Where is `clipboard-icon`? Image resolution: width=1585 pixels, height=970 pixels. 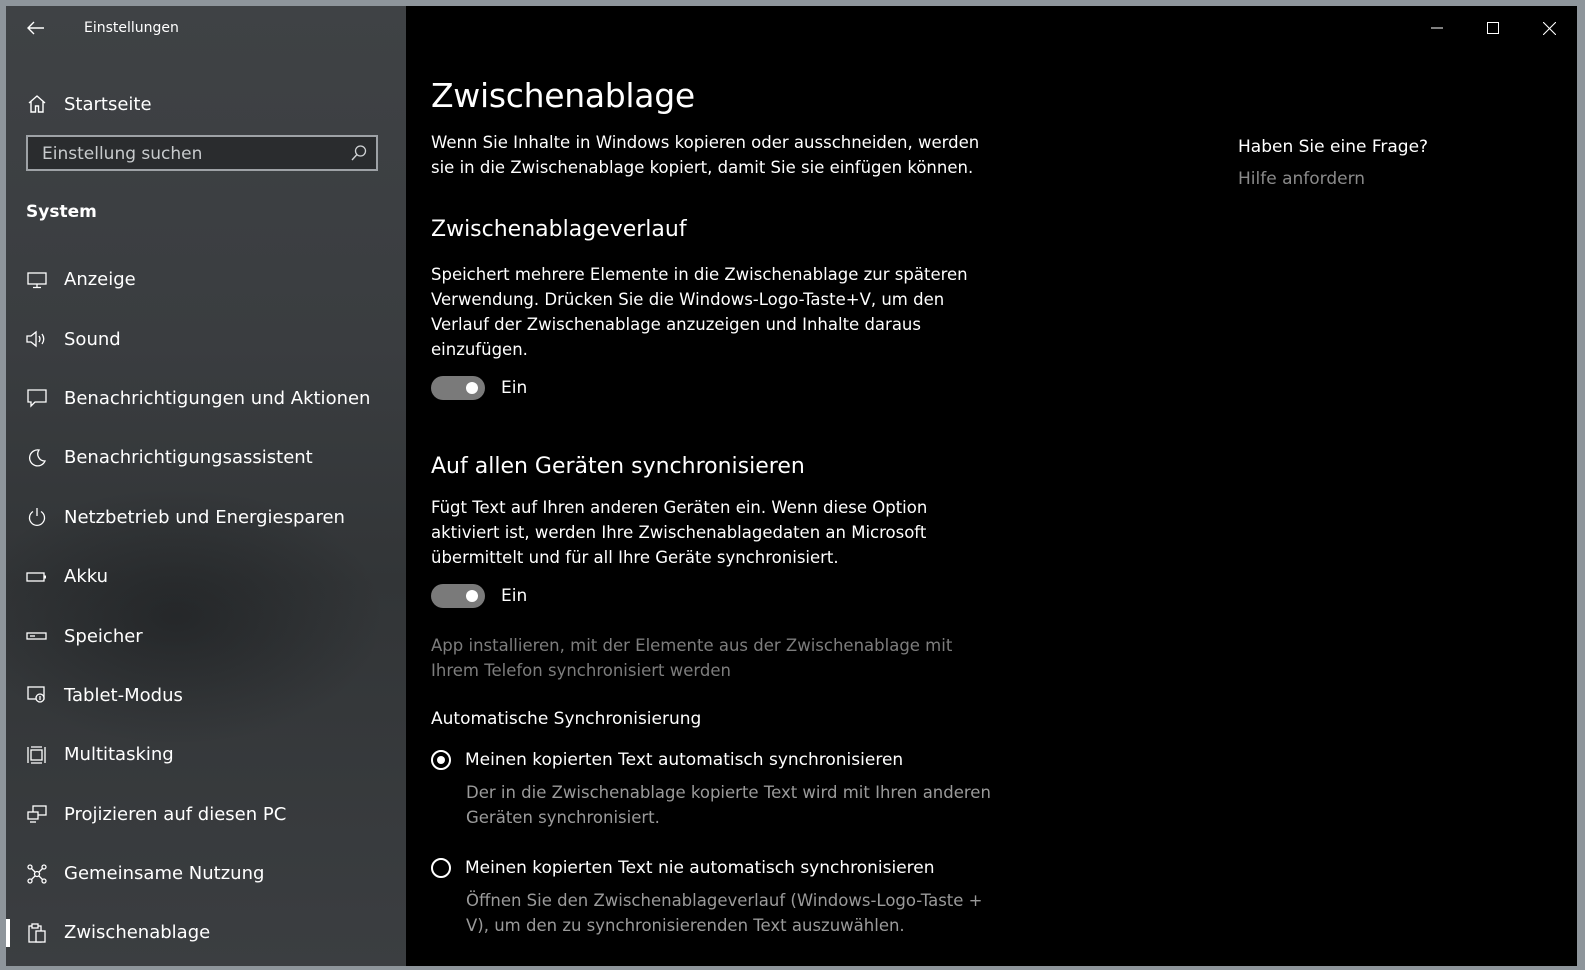 clipboard-icon is located at coordinates (37, 933).